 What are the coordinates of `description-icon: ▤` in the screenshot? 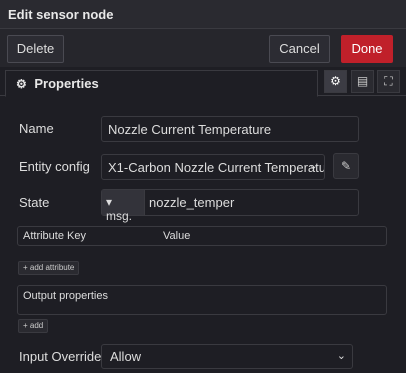 It's located at (362, 81).